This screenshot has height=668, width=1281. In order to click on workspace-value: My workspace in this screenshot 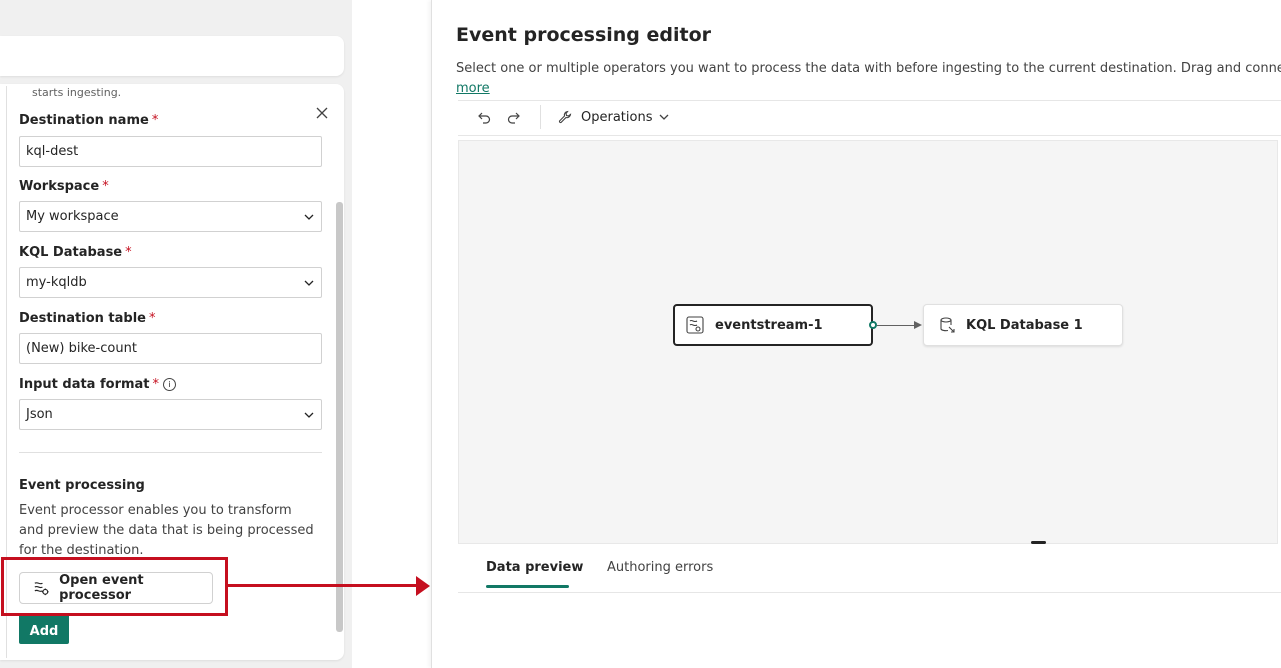, I will do `click(72, 216)`.